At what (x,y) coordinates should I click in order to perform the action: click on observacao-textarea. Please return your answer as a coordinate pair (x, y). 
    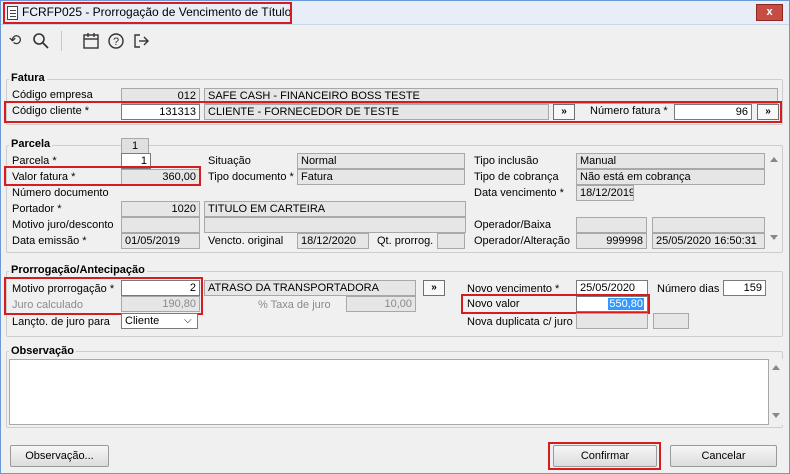
    Looking at the image, I should click on (389, 392).